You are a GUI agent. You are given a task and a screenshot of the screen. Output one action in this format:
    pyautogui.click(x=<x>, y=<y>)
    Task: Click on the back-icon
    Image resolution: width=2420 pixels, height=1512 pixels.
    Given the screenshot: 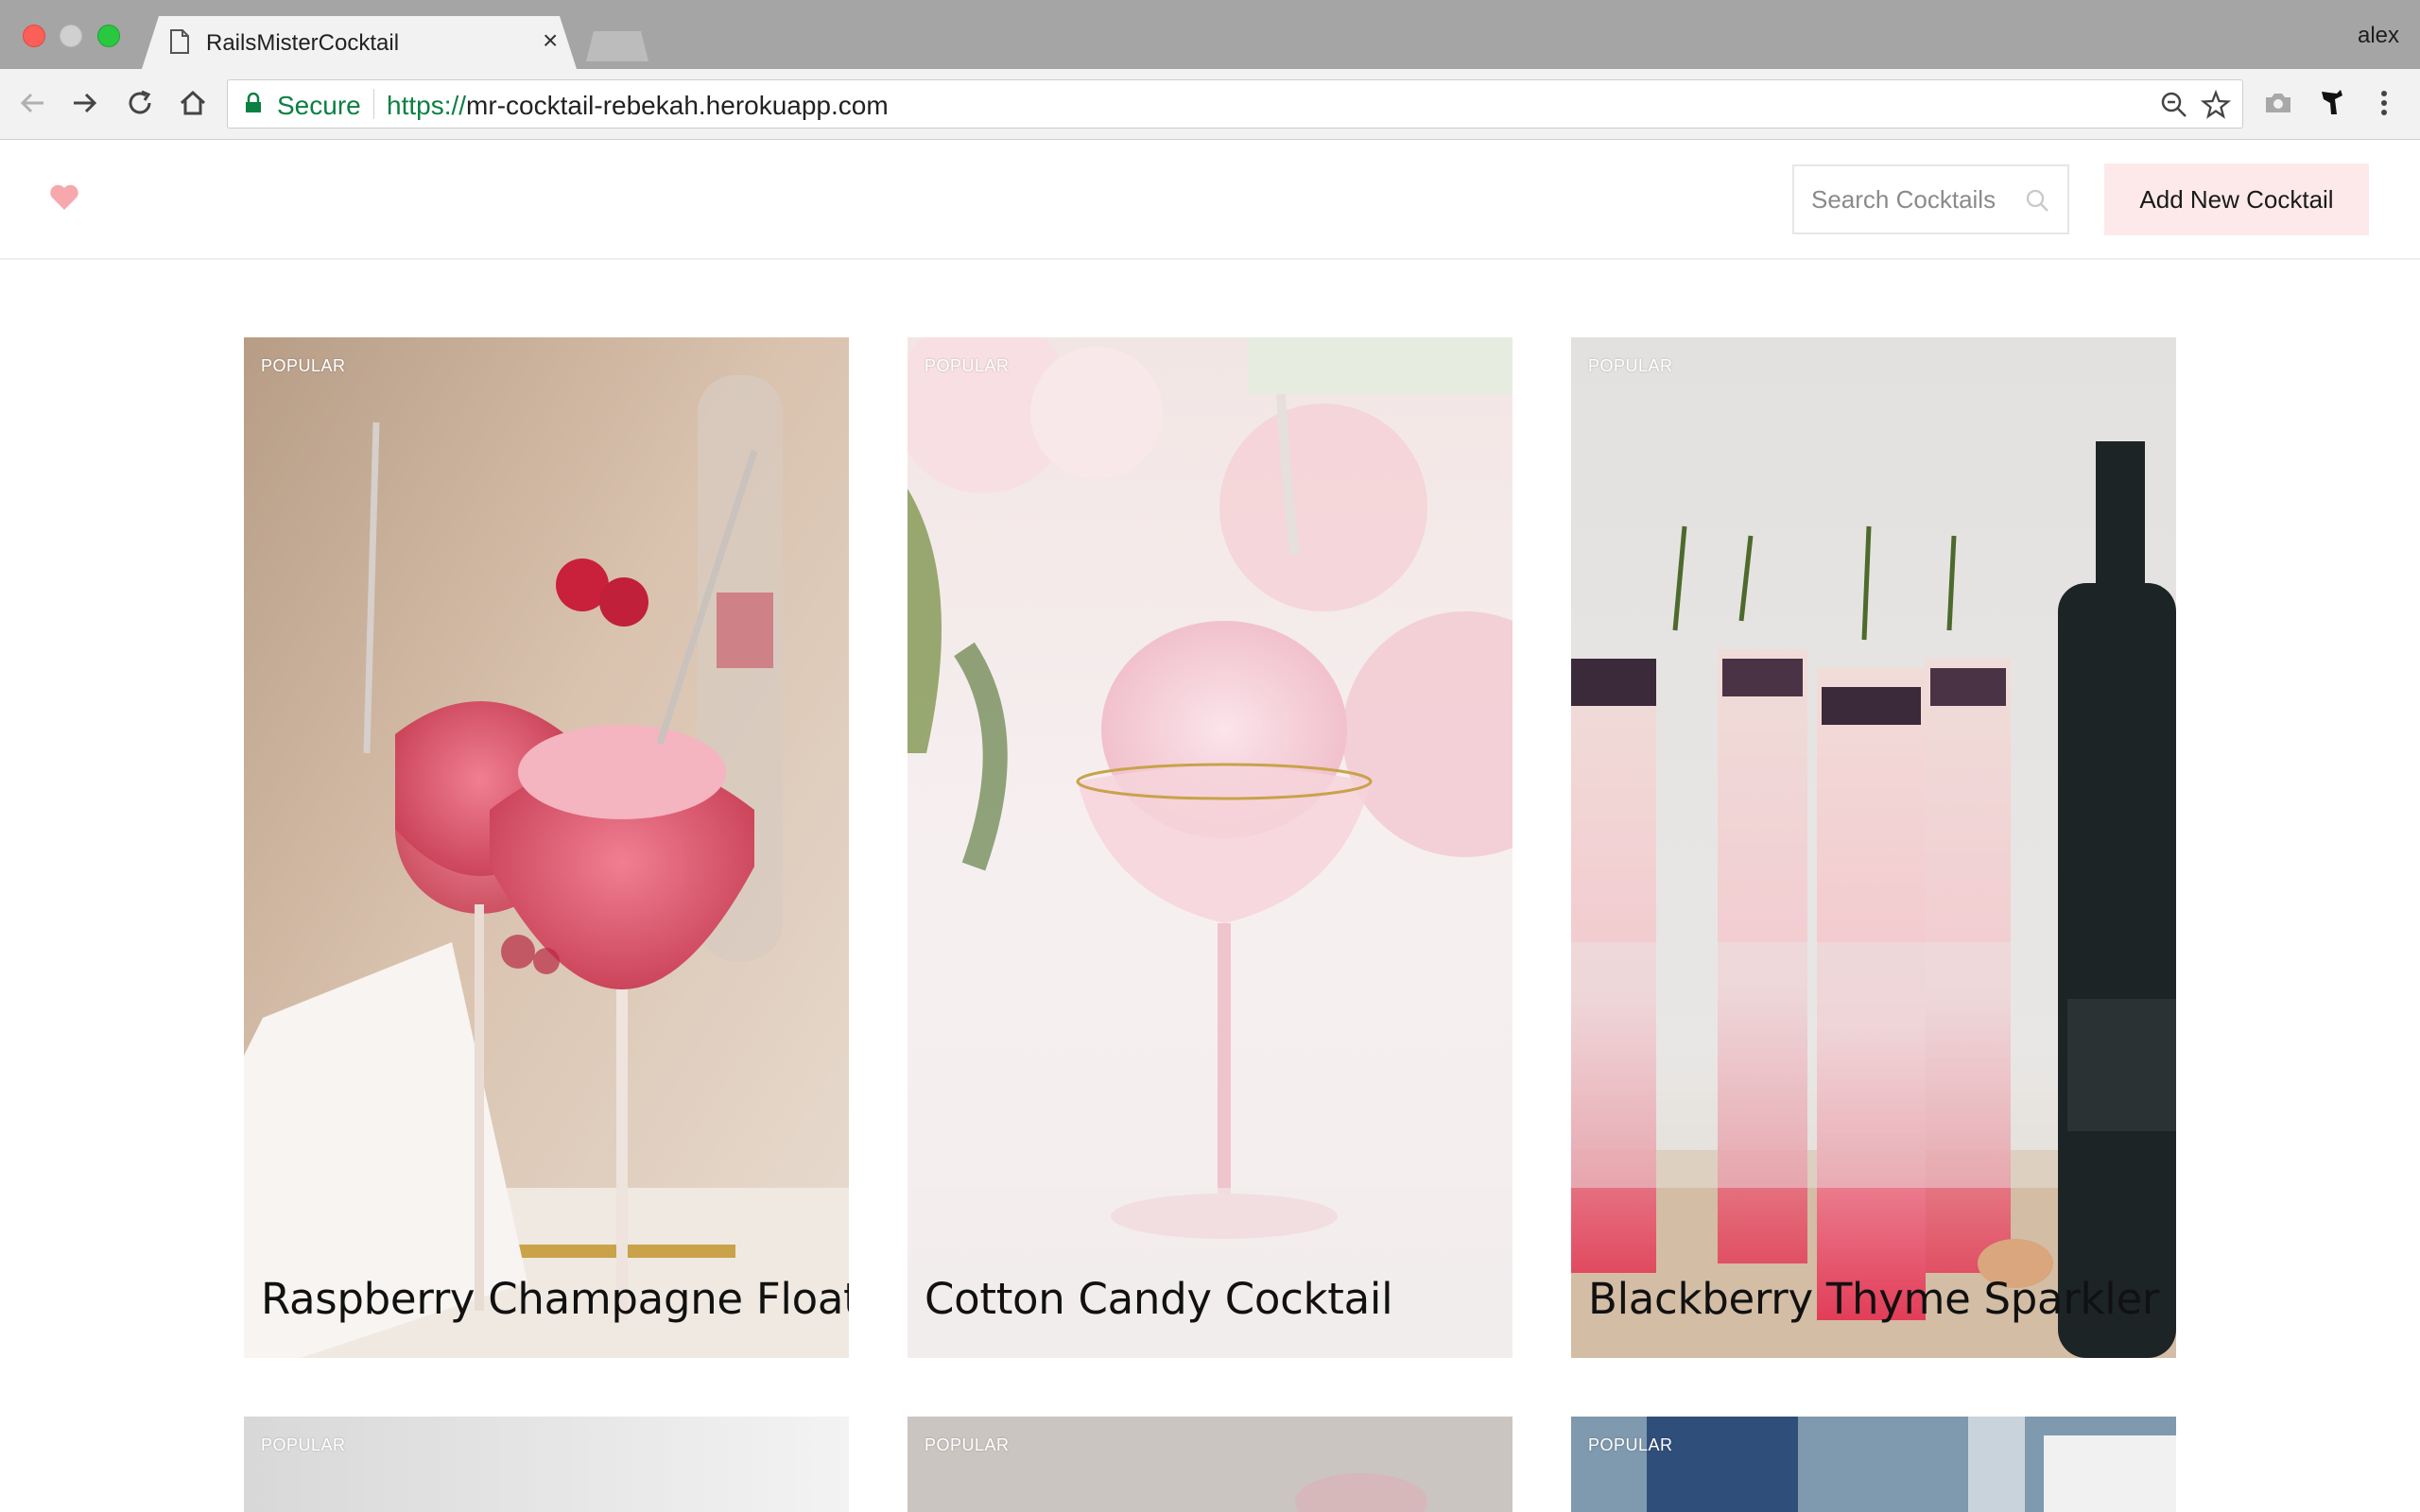 What is the action you would take?
    pyautogui.click(x=32, y=103)
    